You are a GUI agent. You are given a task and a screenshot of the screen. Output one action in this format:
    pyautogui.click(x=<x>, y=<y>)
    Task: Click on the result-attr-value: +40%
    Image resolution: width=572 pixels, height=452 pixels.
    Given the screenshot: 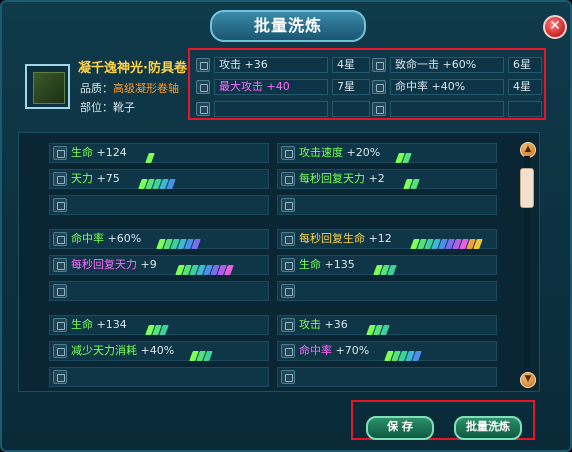 What is the action you would take?
    pyautogui.click(x=157, y=350)
    